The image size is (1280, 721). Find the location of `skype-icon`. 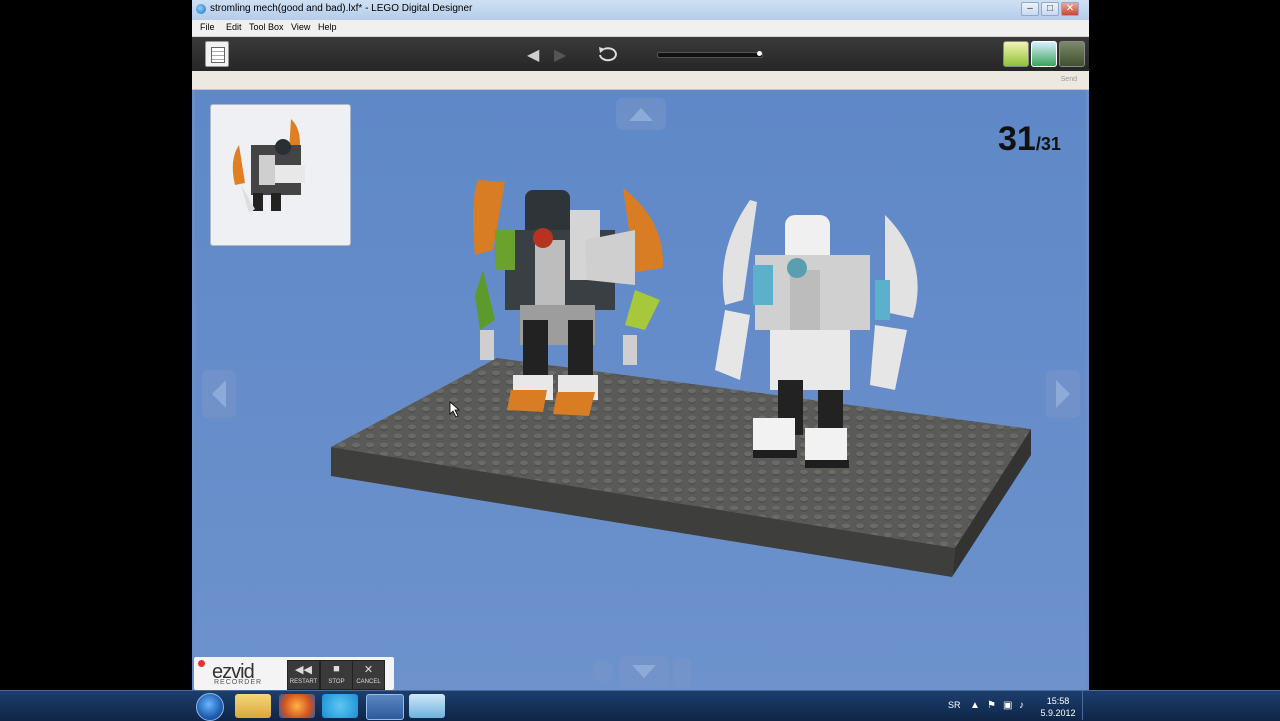

skype-icon is located at coordinates (340, 706).